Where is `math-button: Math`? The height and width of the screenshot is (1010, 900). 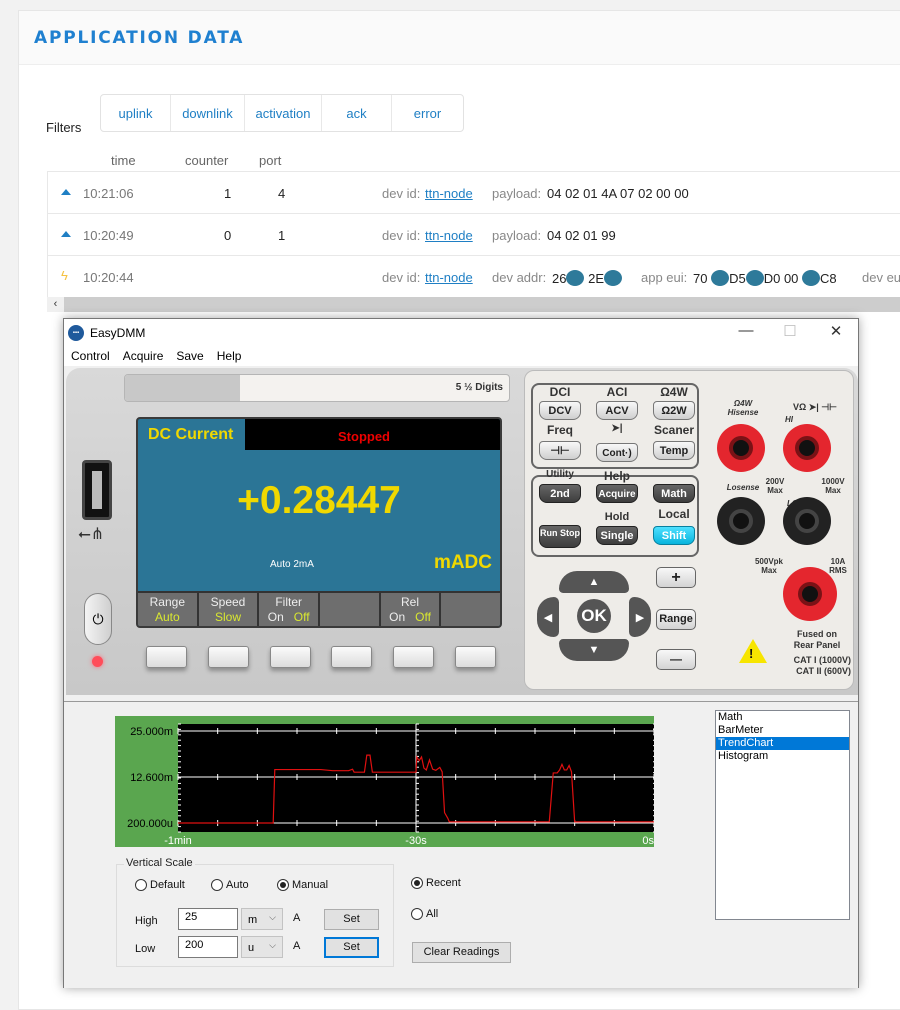 math-button: Math is located at coordinates (674, 493).